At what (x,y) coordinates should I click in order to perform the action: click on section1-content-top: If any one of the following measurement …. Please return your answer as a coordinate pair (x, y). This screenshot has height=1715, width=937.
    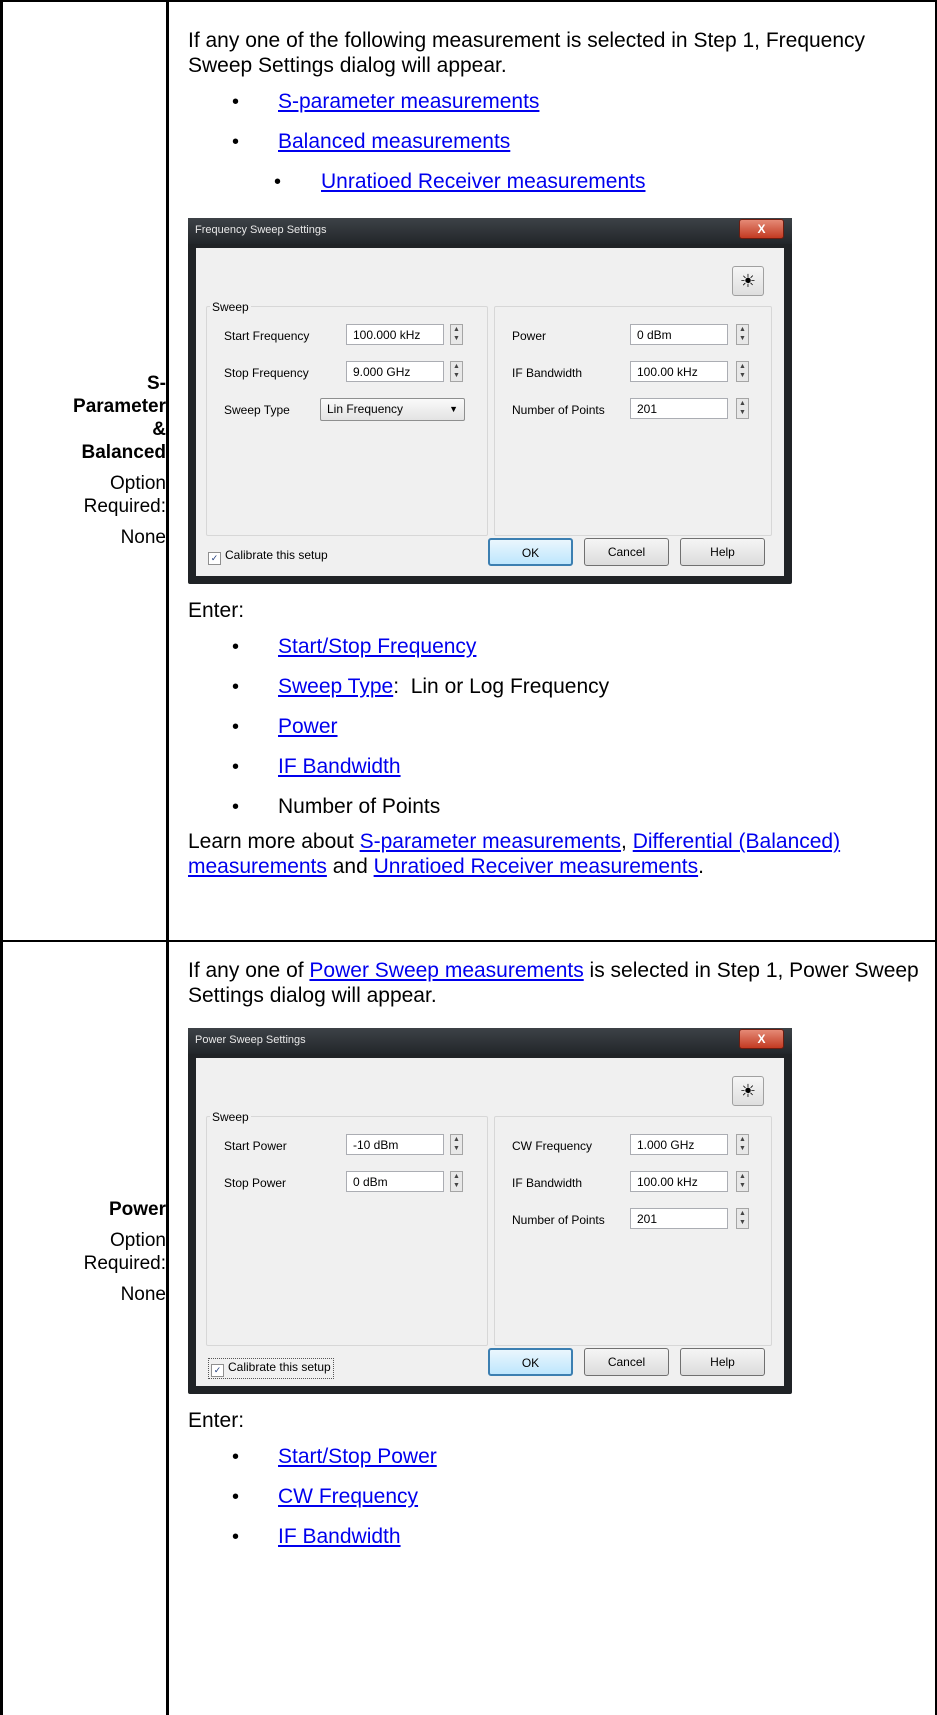
    Looking at the image, I should click on (555, 115).